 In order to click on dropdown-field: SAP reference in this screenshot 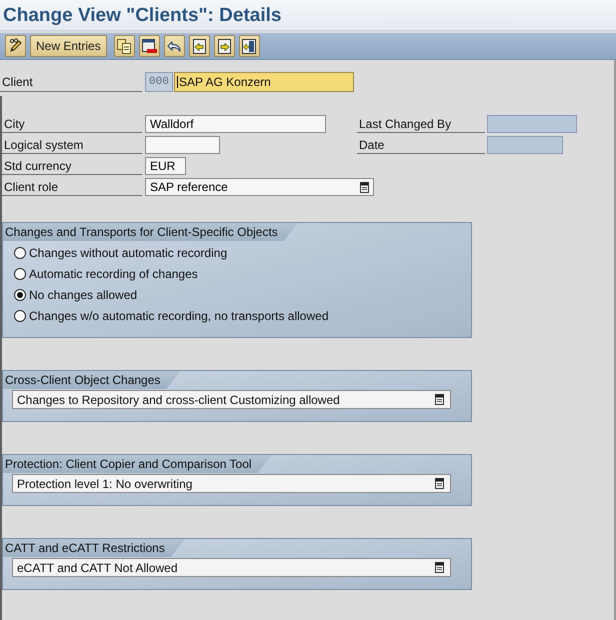, I will do `click(259, 187)`.